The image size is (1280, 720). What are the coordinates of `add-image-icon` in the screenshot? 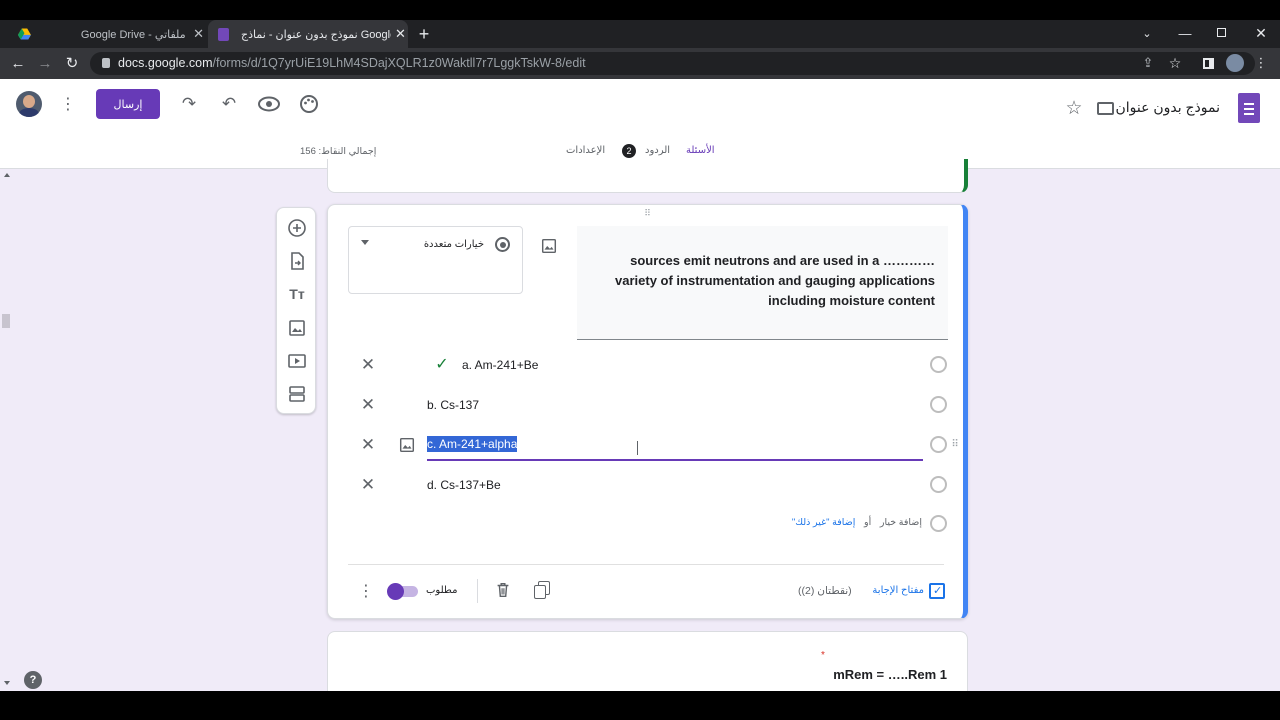 It's located at (297, 328).